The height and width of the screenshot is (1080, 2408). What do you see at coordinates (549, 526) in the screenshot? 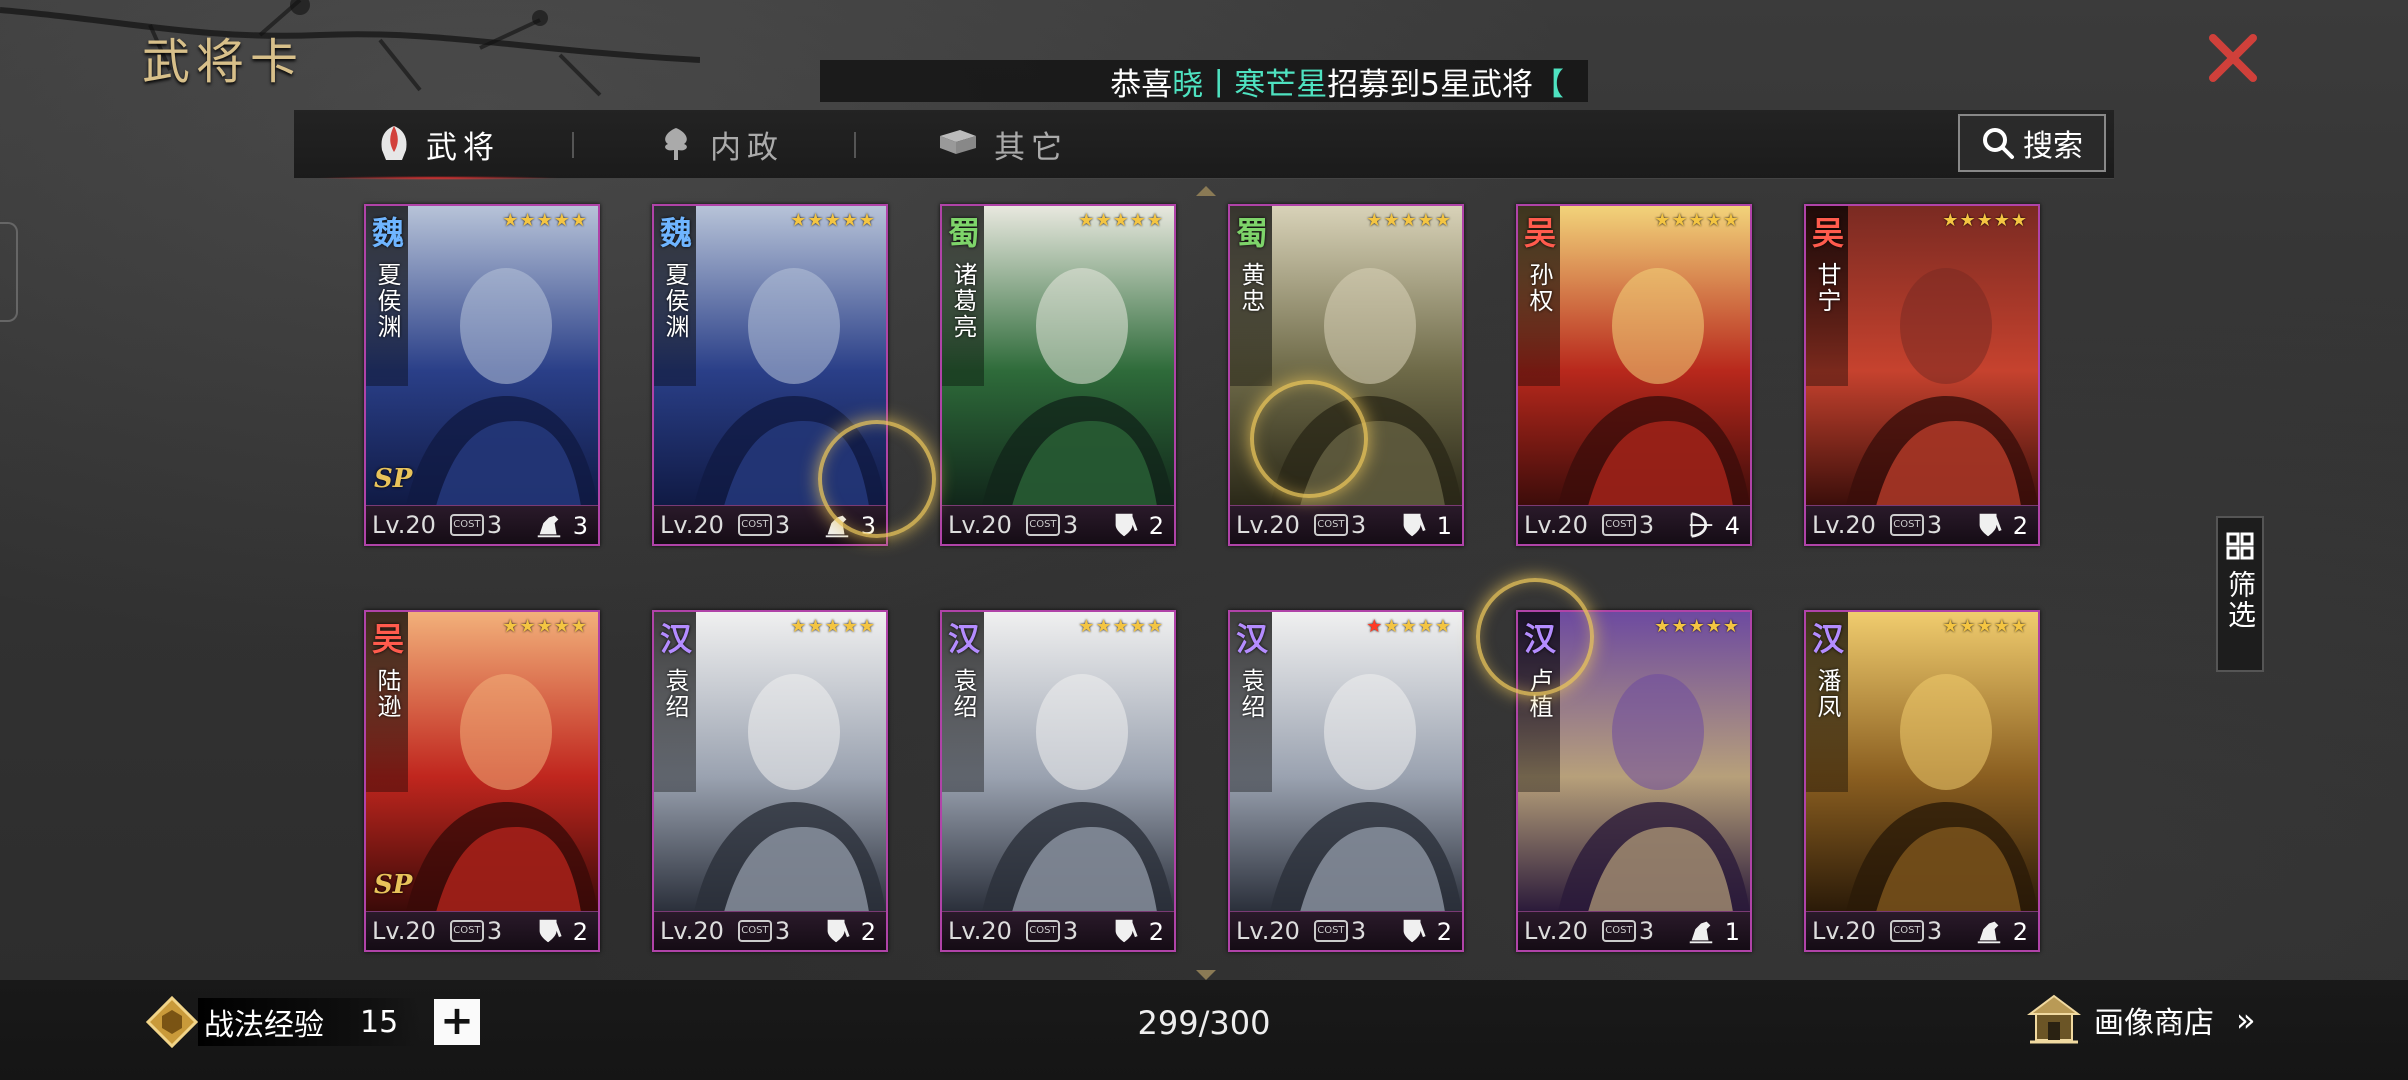
I see `cavalry-icon` at bounding box center [549, 526].